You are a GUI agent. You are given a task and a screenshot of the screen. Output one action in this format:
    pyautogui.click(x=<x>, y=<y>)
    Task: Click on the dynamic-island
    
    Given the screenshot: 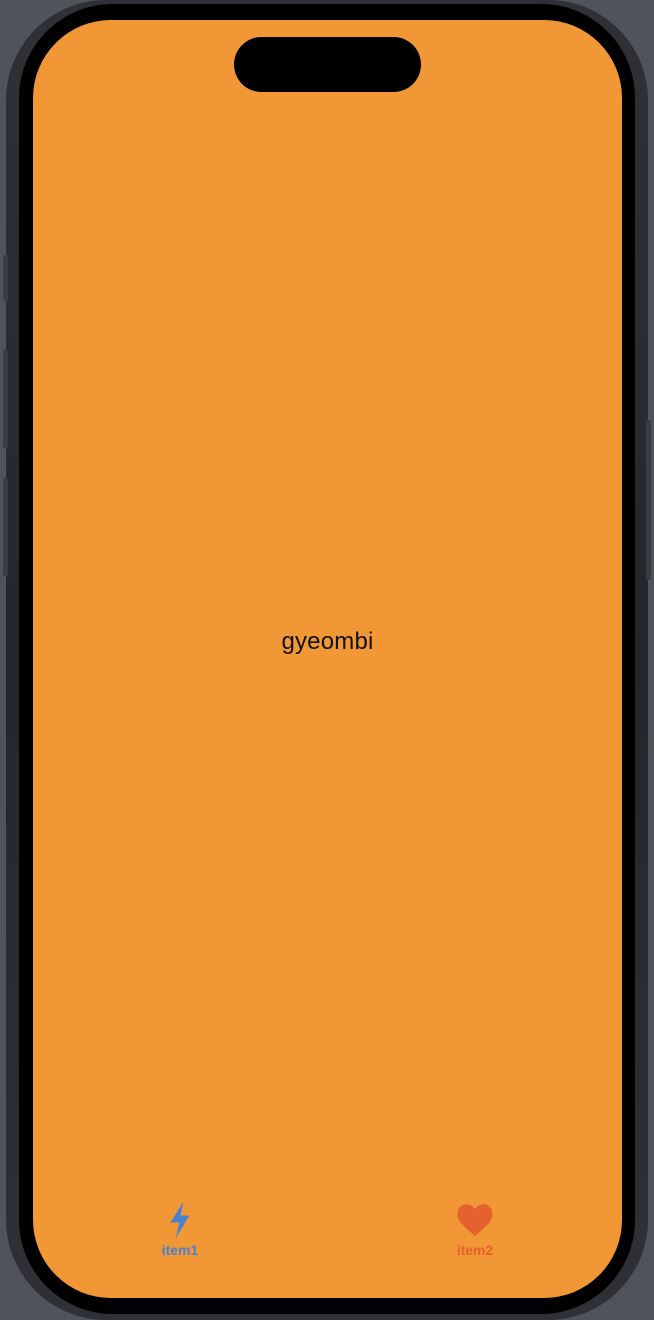 What is the action you would take?
    pyautogui.click(x=327, y=64)
    